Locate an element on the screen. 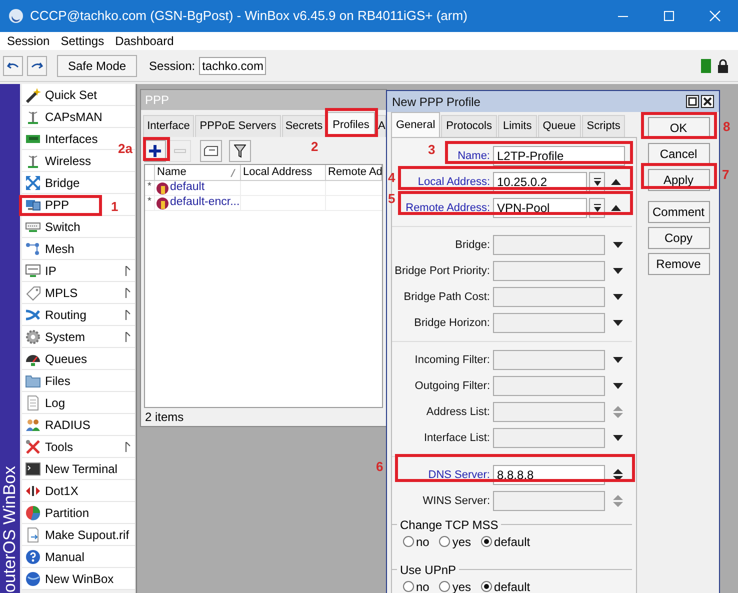 The image size is (738, 593). row-status-text: * is located at coordinates (150, 202).